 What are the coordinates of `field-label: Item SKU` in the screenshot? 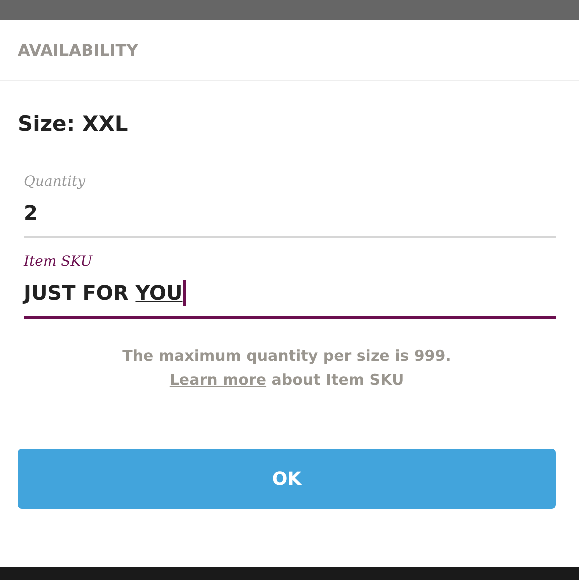 It's located at (58, 262).